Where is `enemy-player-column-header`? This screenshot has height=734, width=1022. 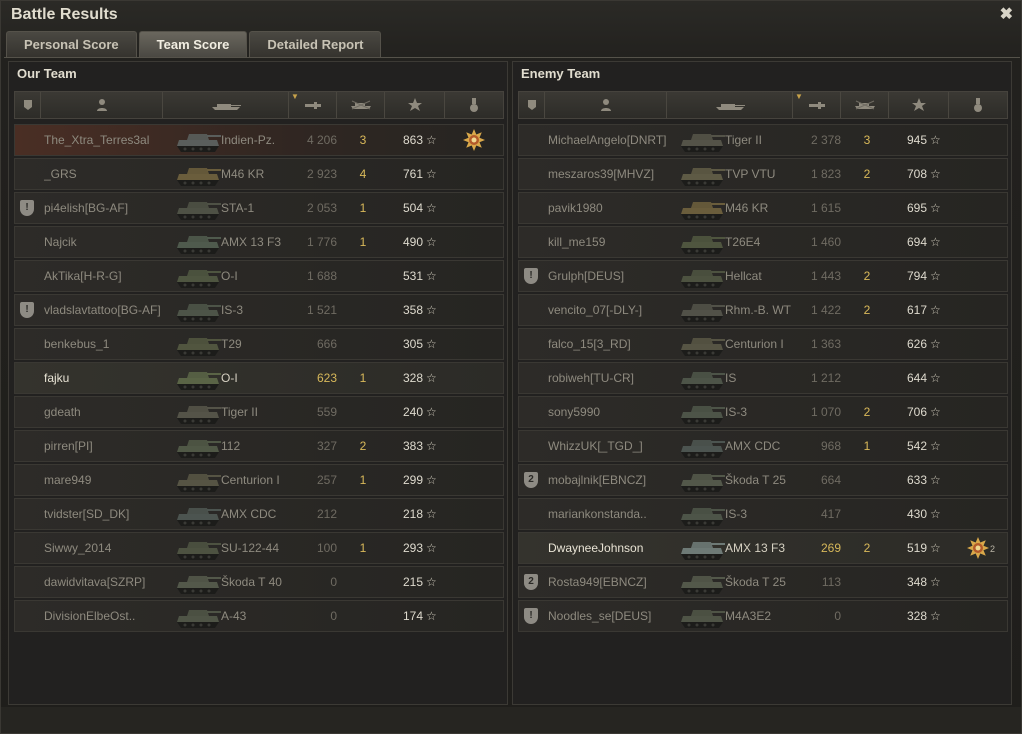
enemy-player-column-header is located at coordinates (606, 105).